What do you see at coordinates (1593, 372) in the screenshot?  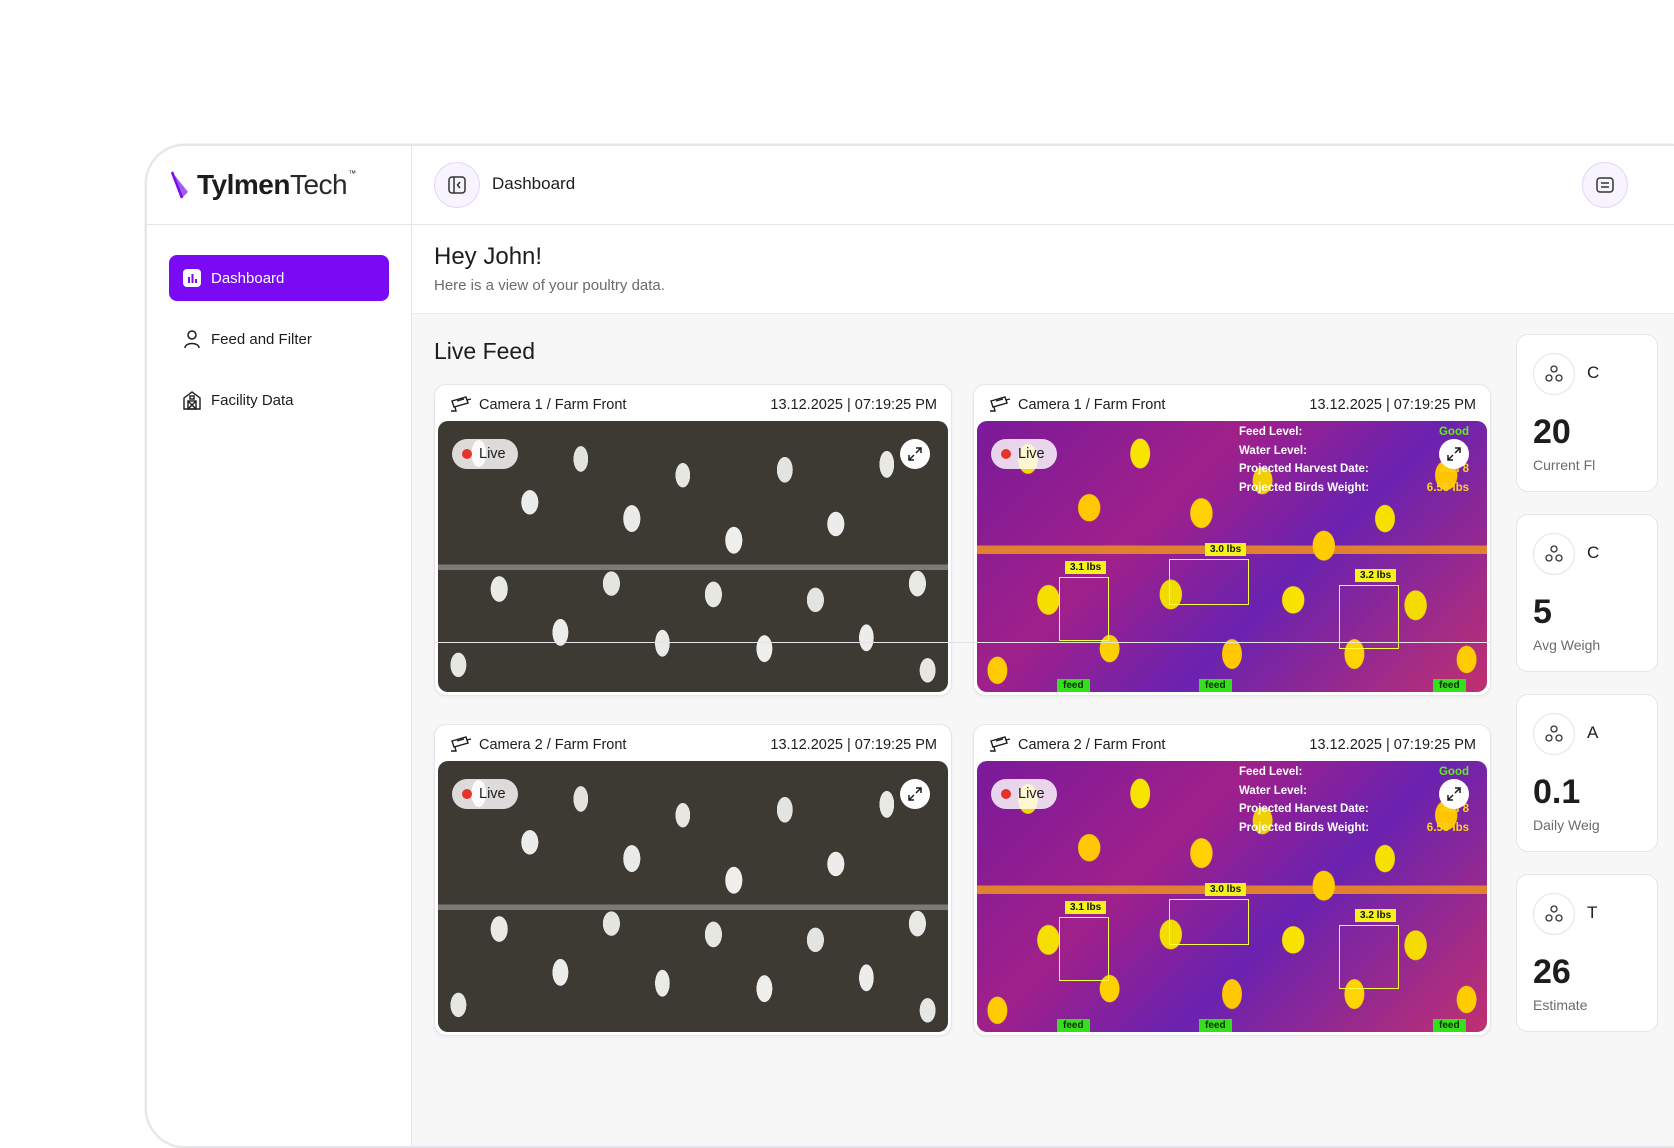 I see `stat-label: C` at bounding box center [1593, 372].